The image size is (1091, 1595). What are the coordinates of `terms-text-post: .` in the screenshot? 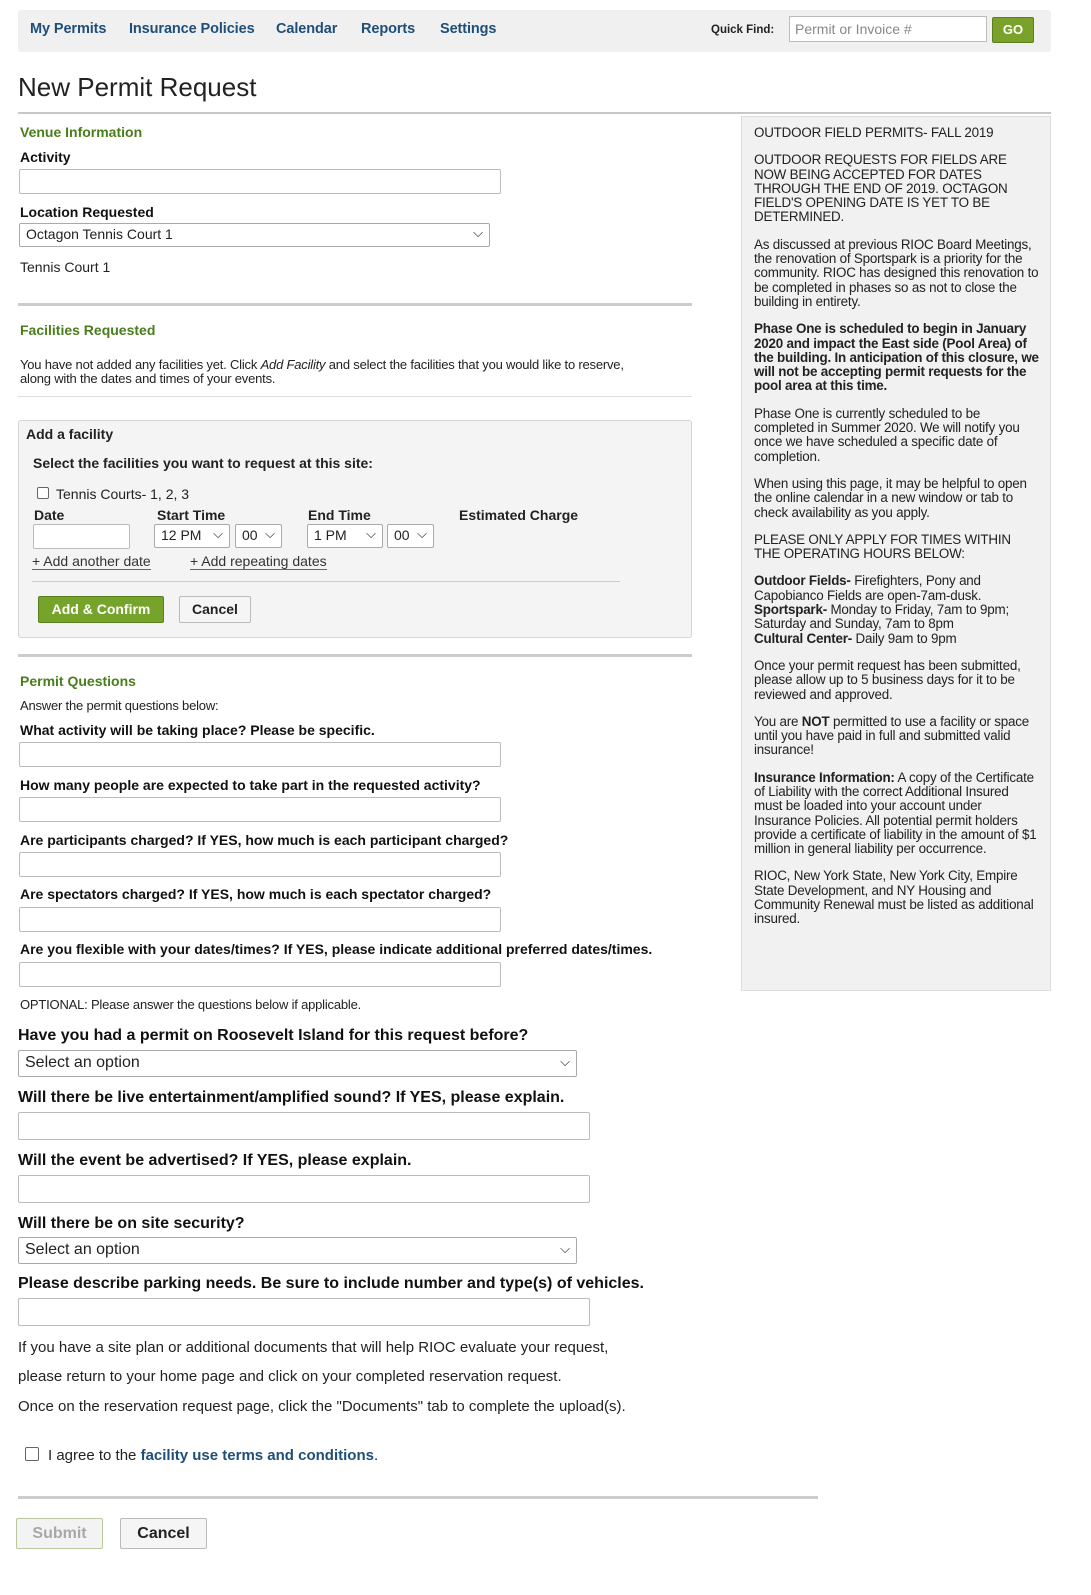 It's located at (376, 1455).